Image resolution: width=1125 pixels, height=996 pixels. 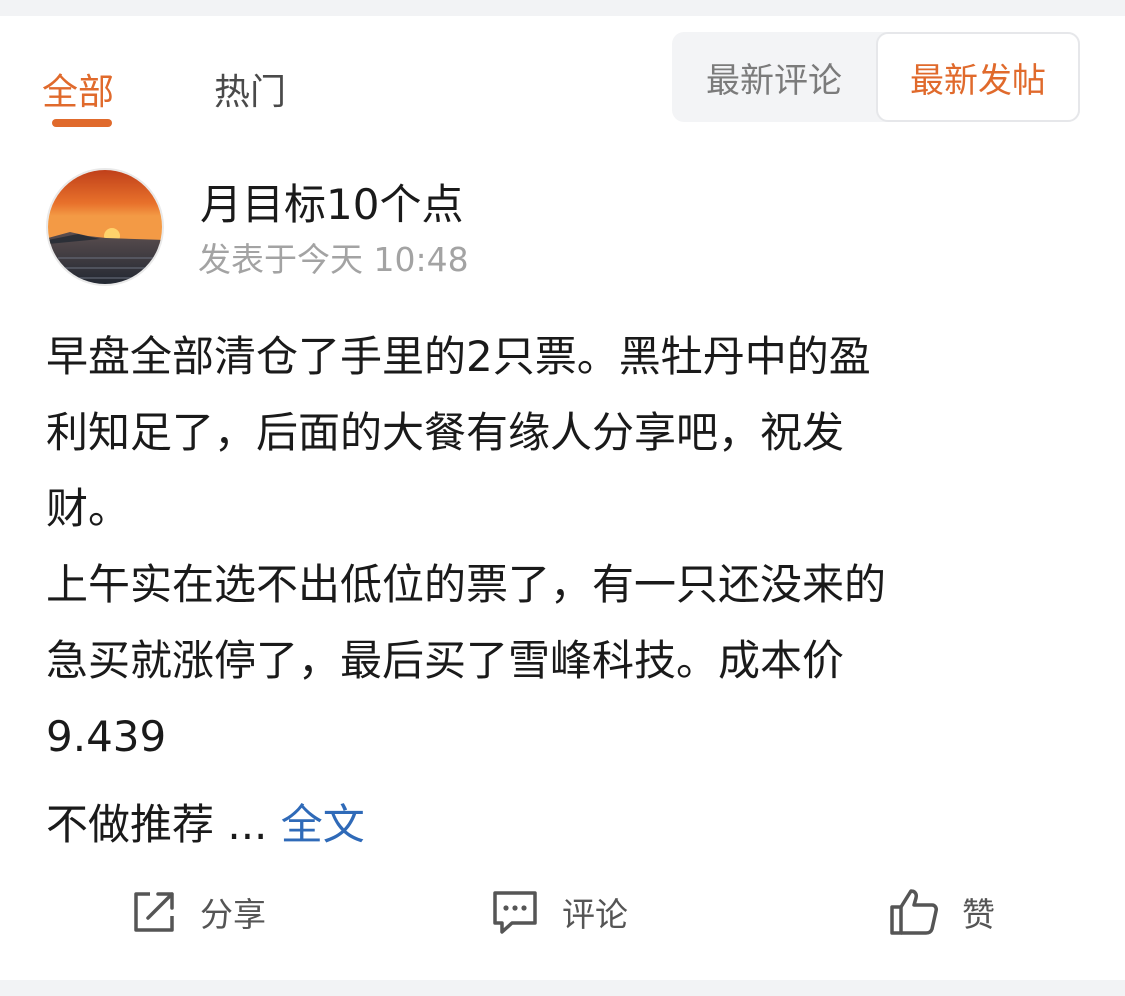 I want to click on like-label: 赞, so click(x=978, y=914).